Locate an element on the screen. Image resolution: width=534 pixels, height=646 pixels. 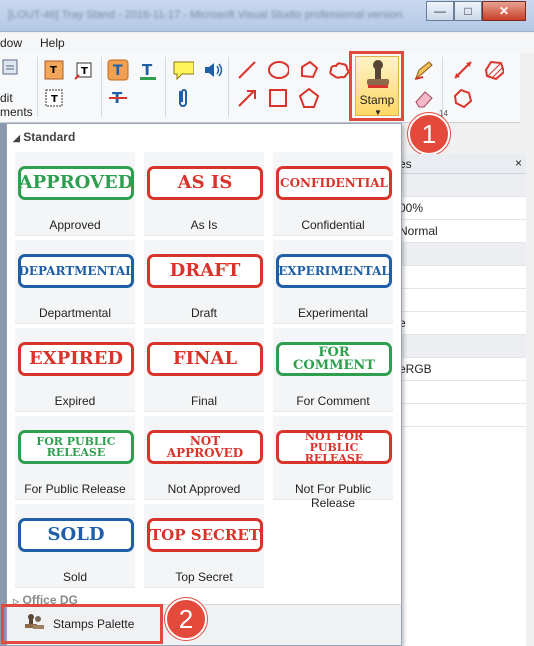
callout-badge-1: 1 is located at coordinates (429, 134).